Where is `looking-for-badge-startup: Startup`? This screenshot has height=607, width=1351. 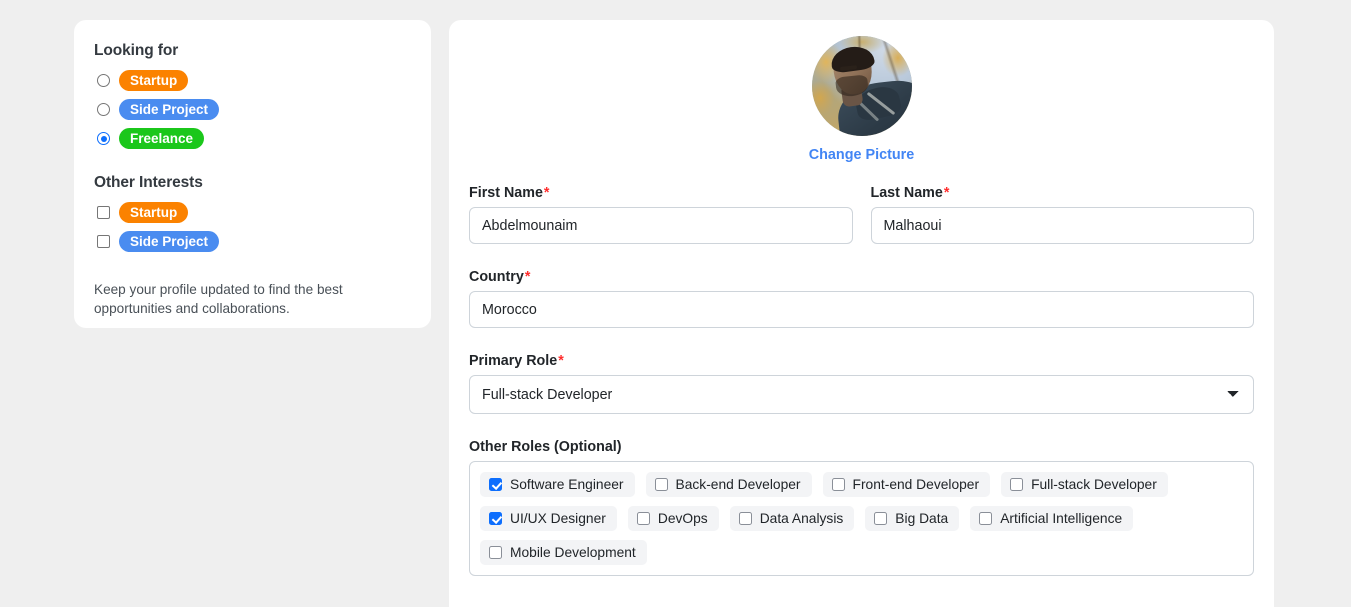 looking-for-badge-startup: Startup is located at coordinates (154, 80).